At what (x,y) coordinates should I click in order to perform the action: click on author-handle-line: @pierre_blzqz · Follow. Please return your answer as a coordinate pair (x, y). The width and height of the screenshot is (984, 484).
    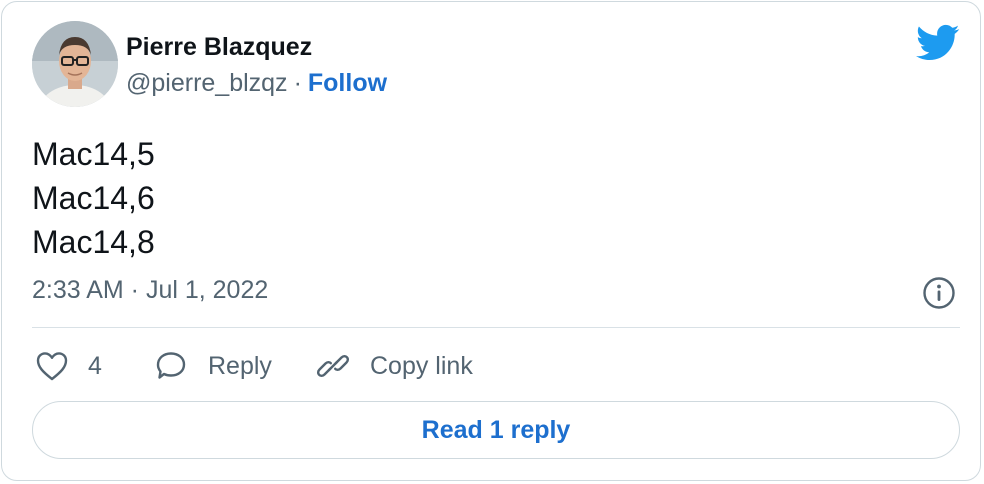
    Looking at the image, I should click on (256, 83).